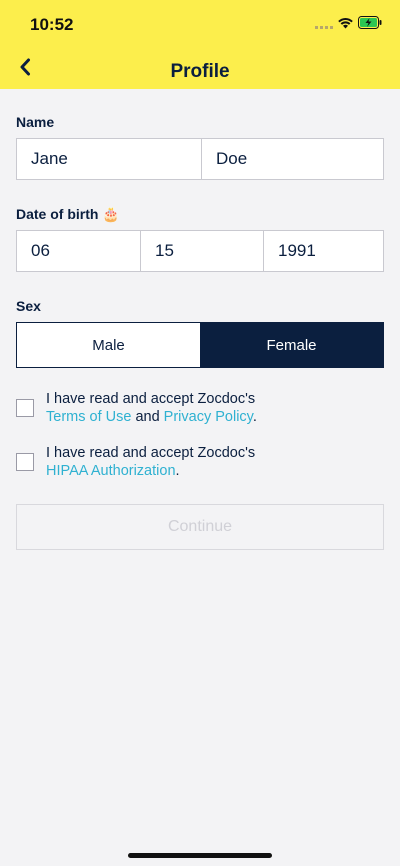 Image resolution: width=400 pixels, height=866 pixels. What do you see at coordinates (151, 453) in the screenshot?
I see `hipaa-line1: I have read and accept Zocdoc's` at bounding box center [151, 453].